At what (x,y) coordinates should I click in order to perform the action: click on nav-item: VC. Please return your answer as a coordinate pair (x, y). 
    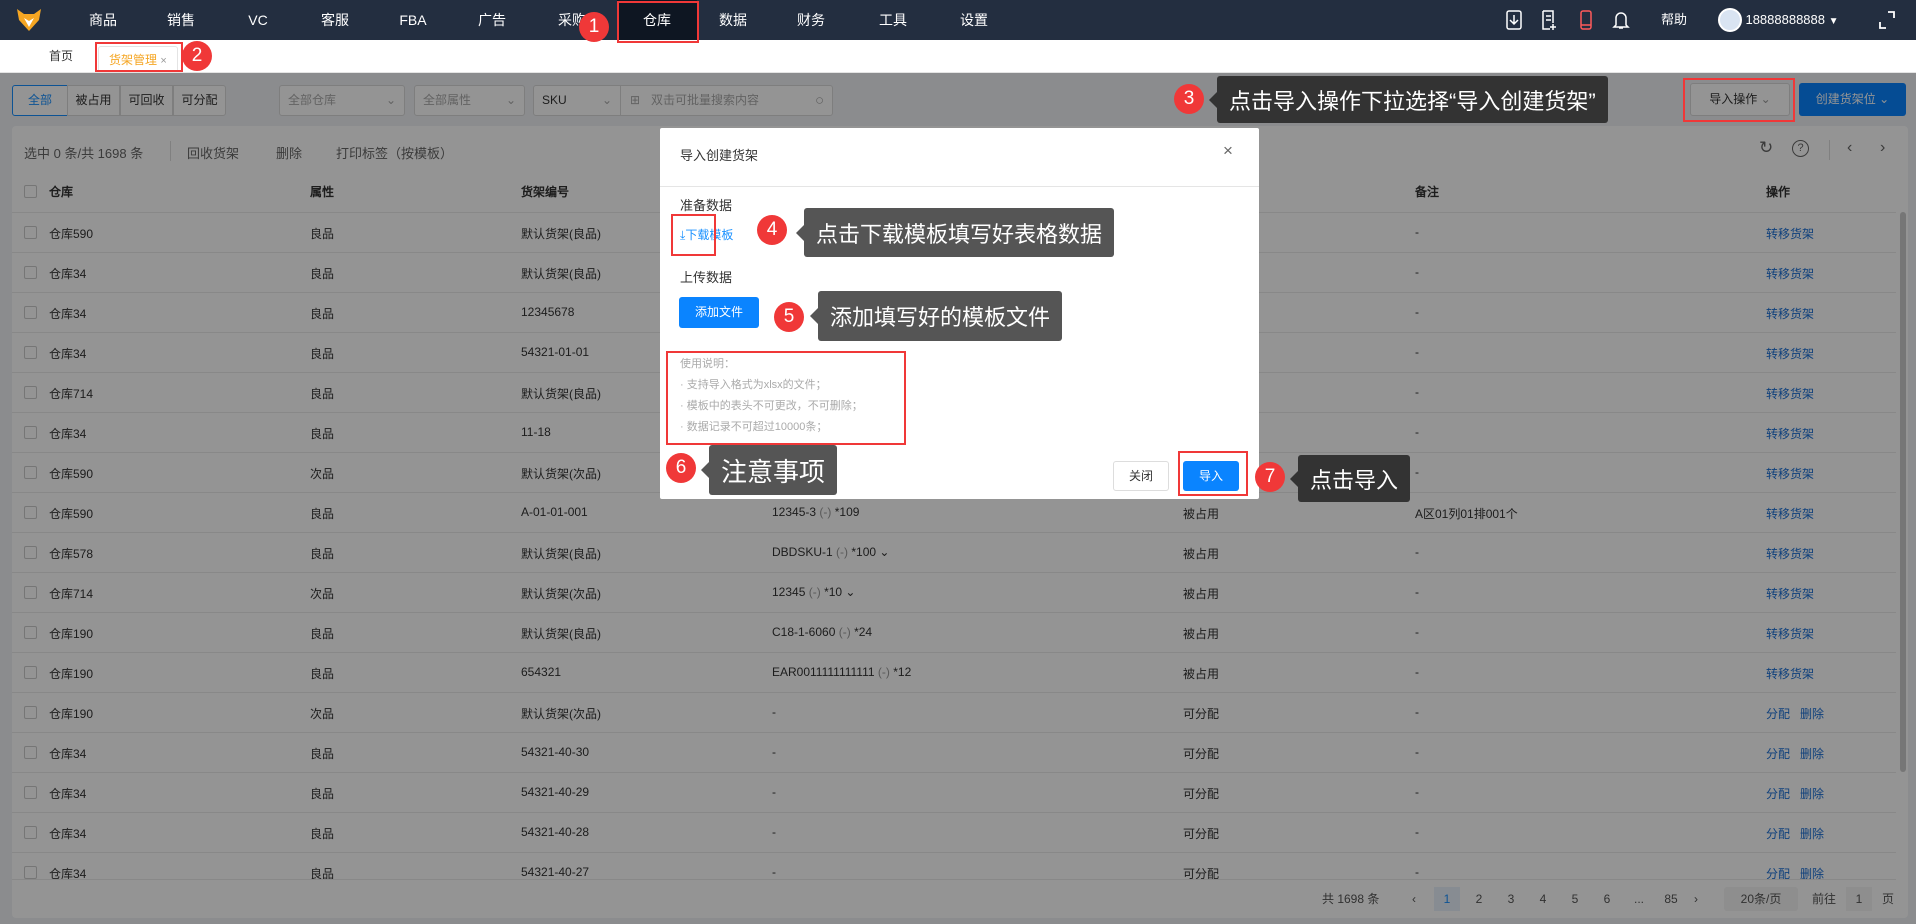
    Looking at the image, I should click on (257, 20).